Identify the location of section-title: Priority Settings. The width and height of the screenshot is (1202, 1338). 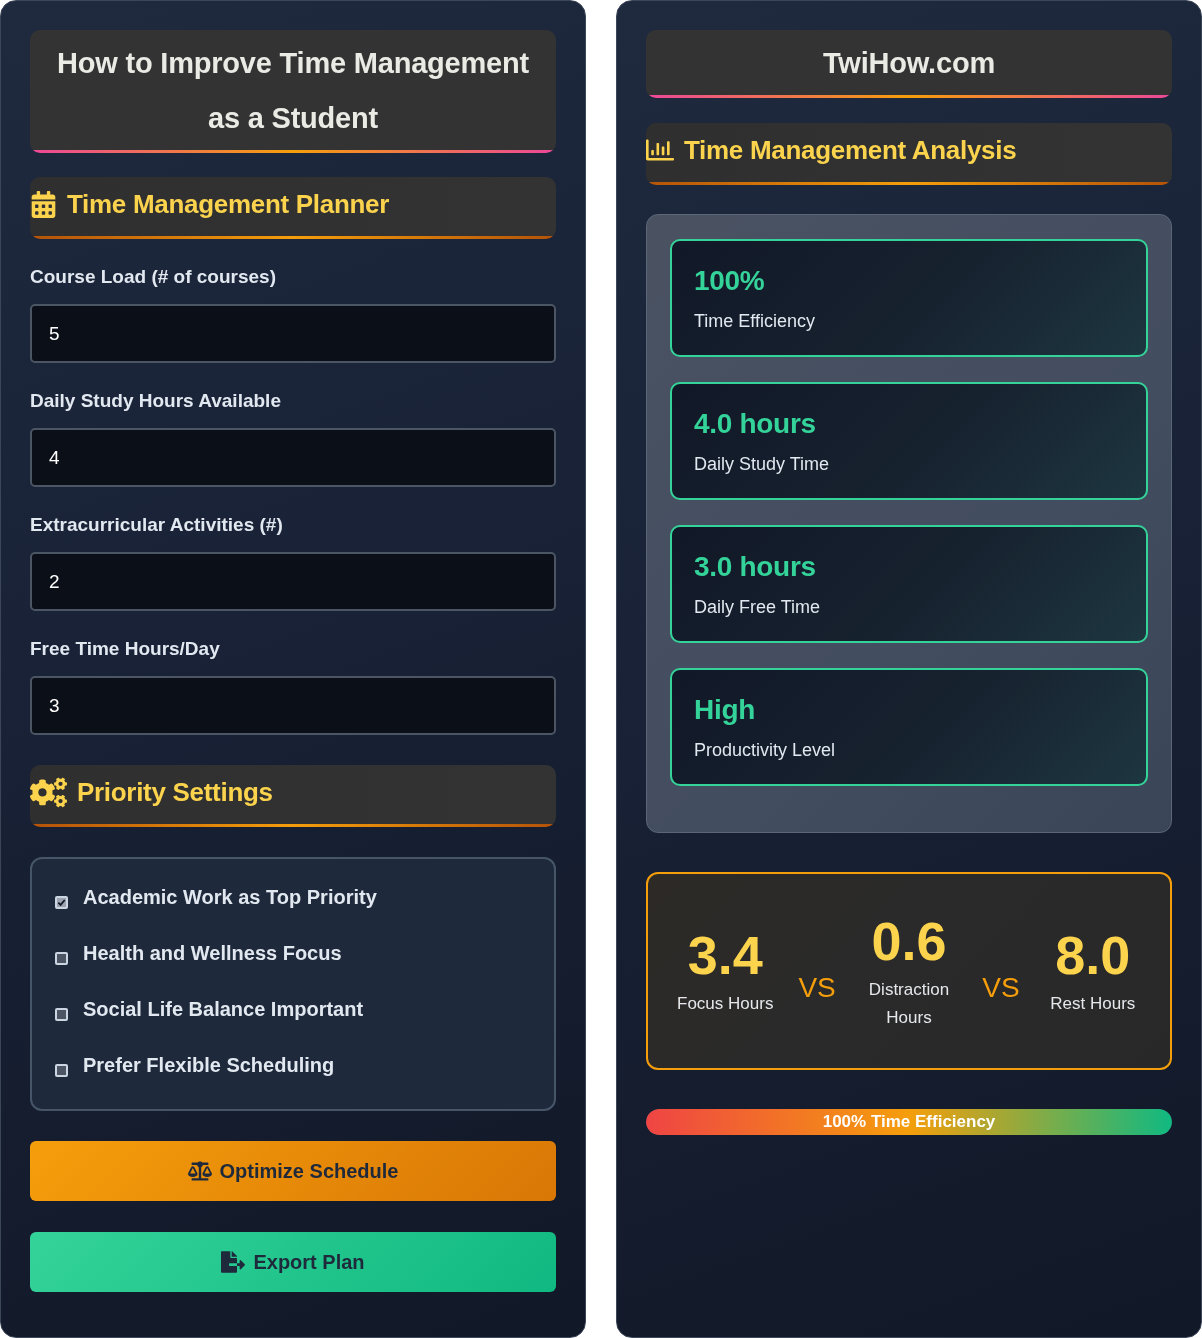
(175, 792).